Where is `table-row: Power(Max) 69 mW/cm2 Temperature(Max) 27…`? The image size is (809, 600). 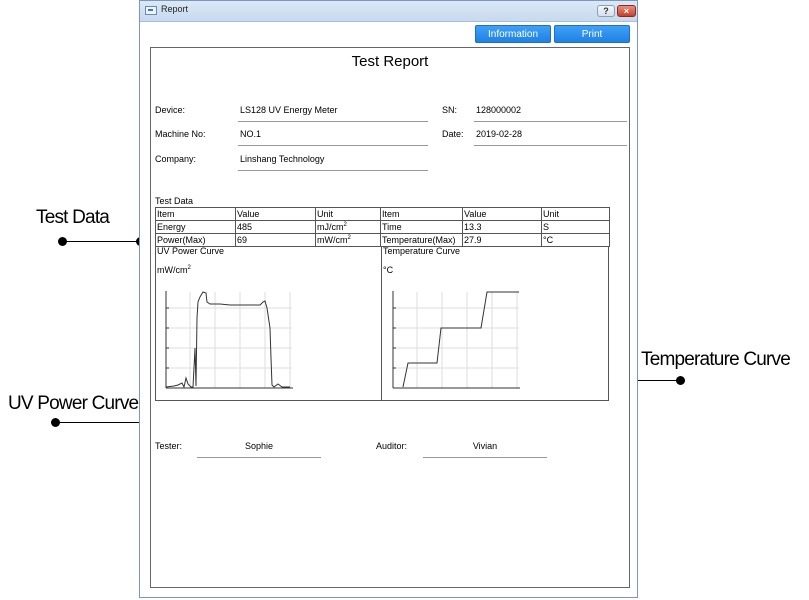 table-row: Power(Max) 69 mW/cm2 Temperature(Max) 27… is located at coordinates (382, 240).